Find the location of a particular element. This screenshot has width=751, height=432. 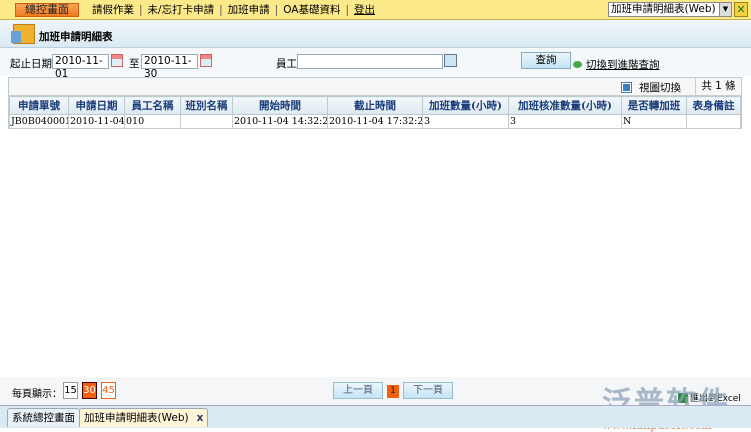

tab-overtime-report: 加班申請明細表(Web) x is located at coordinates (144, 417).